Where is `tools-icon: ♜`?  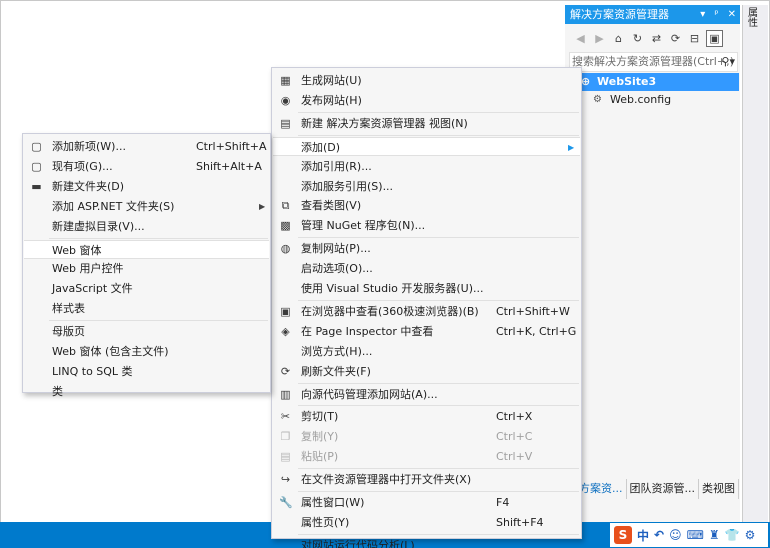
tools-icon: ♜ is located at coordinates (714, 535).